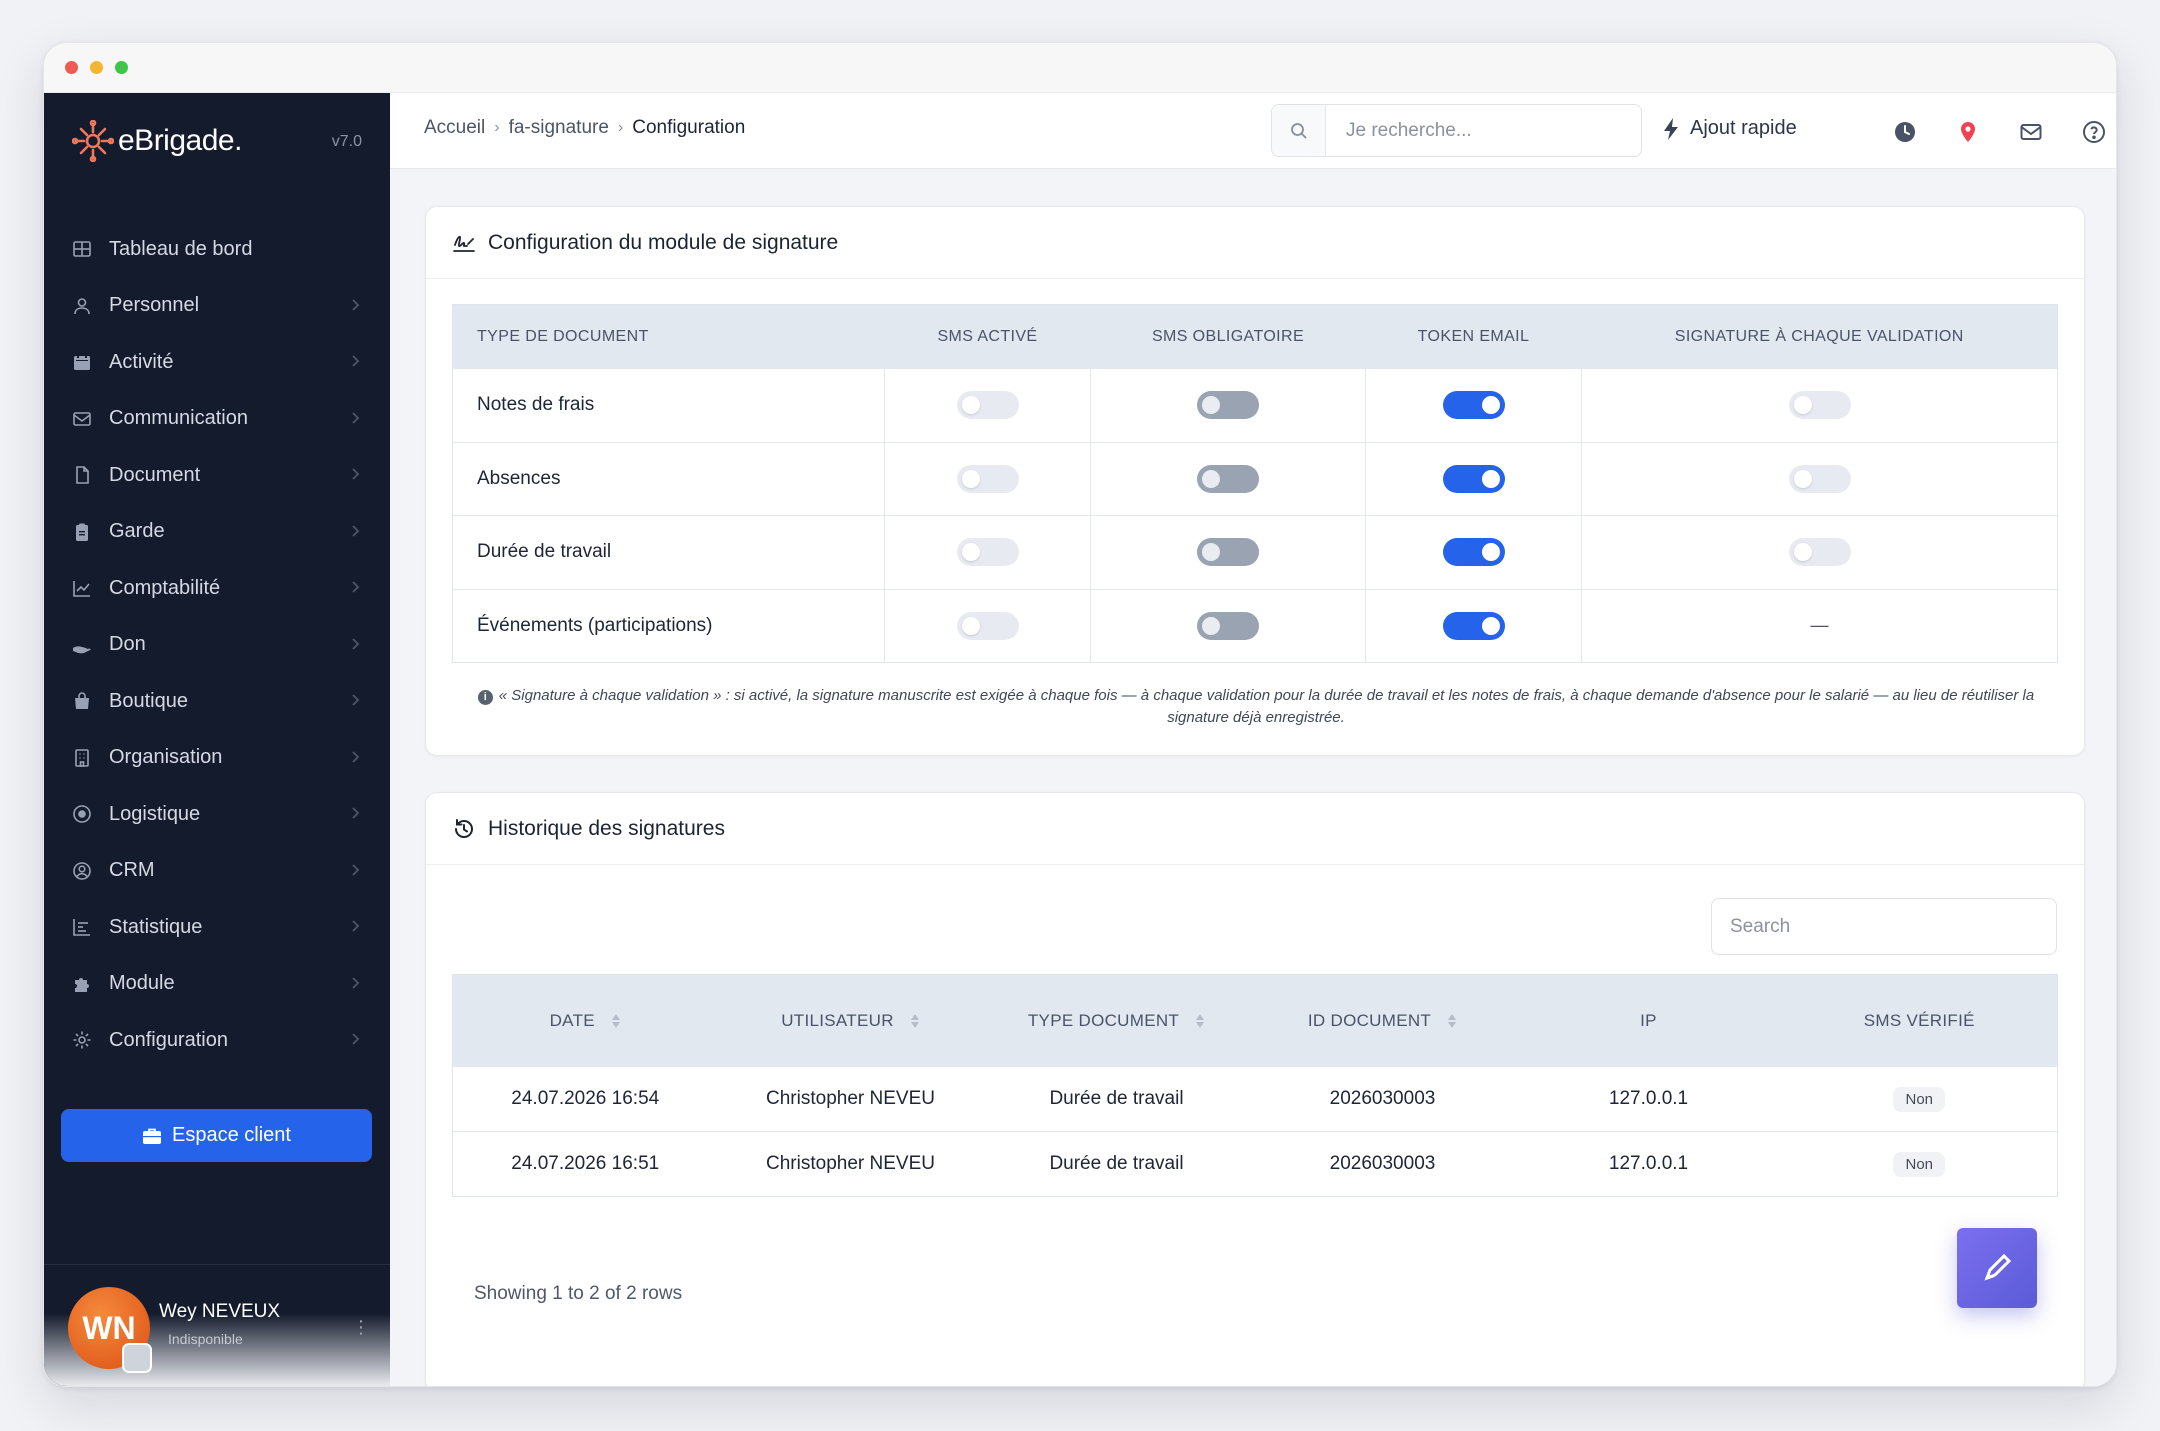 The width and height of the screenshot is (2160, 1431). I want to click on espace-client-label: Espace client, so click(231, 1135).